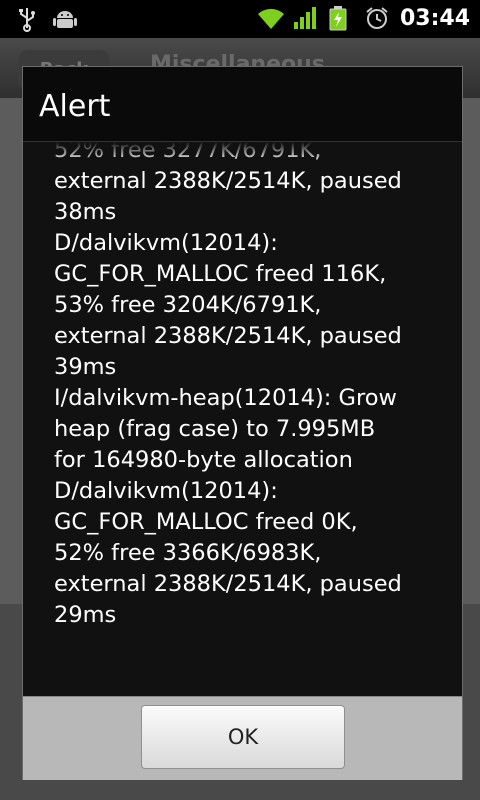 This screenshot has width=480, height=800. I want to click on dialog-button-bar: OK, so click(242, 738).